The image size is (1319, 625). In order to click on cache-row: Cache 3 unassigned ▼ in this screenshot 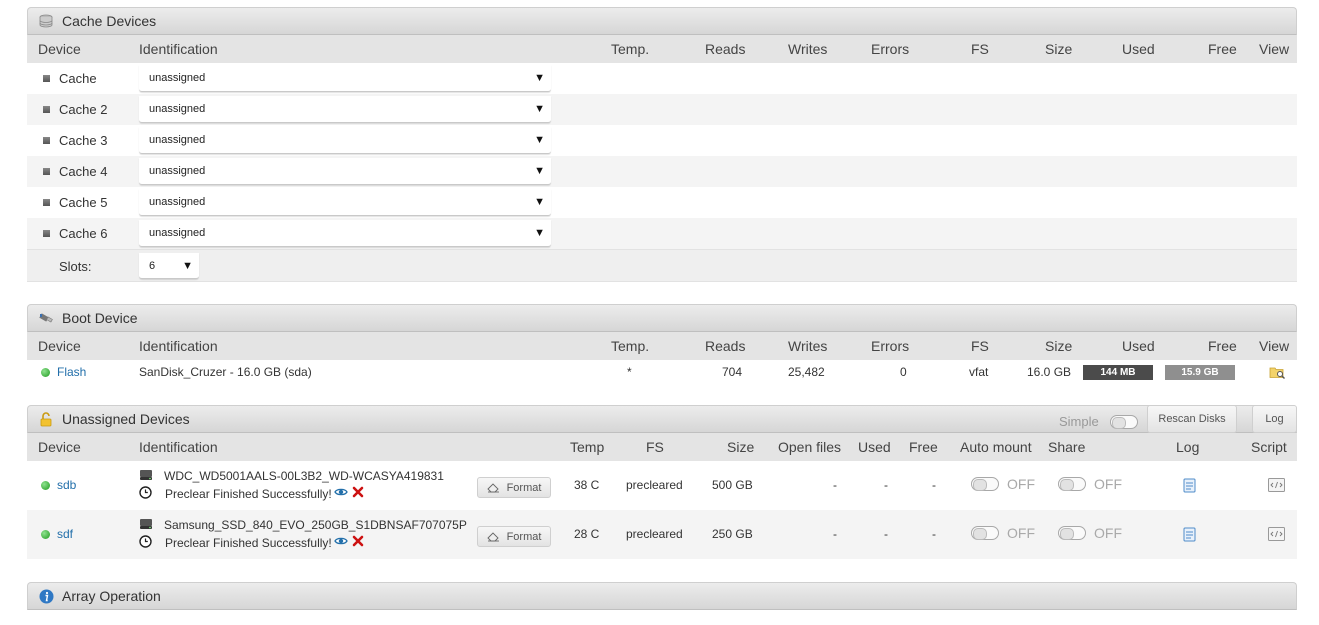, I will do `click(662, 140)`.